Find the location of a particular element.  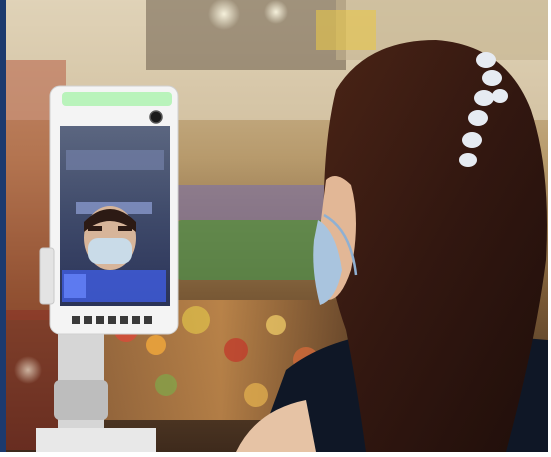

camera-lens is located at coordinates (156, 117).